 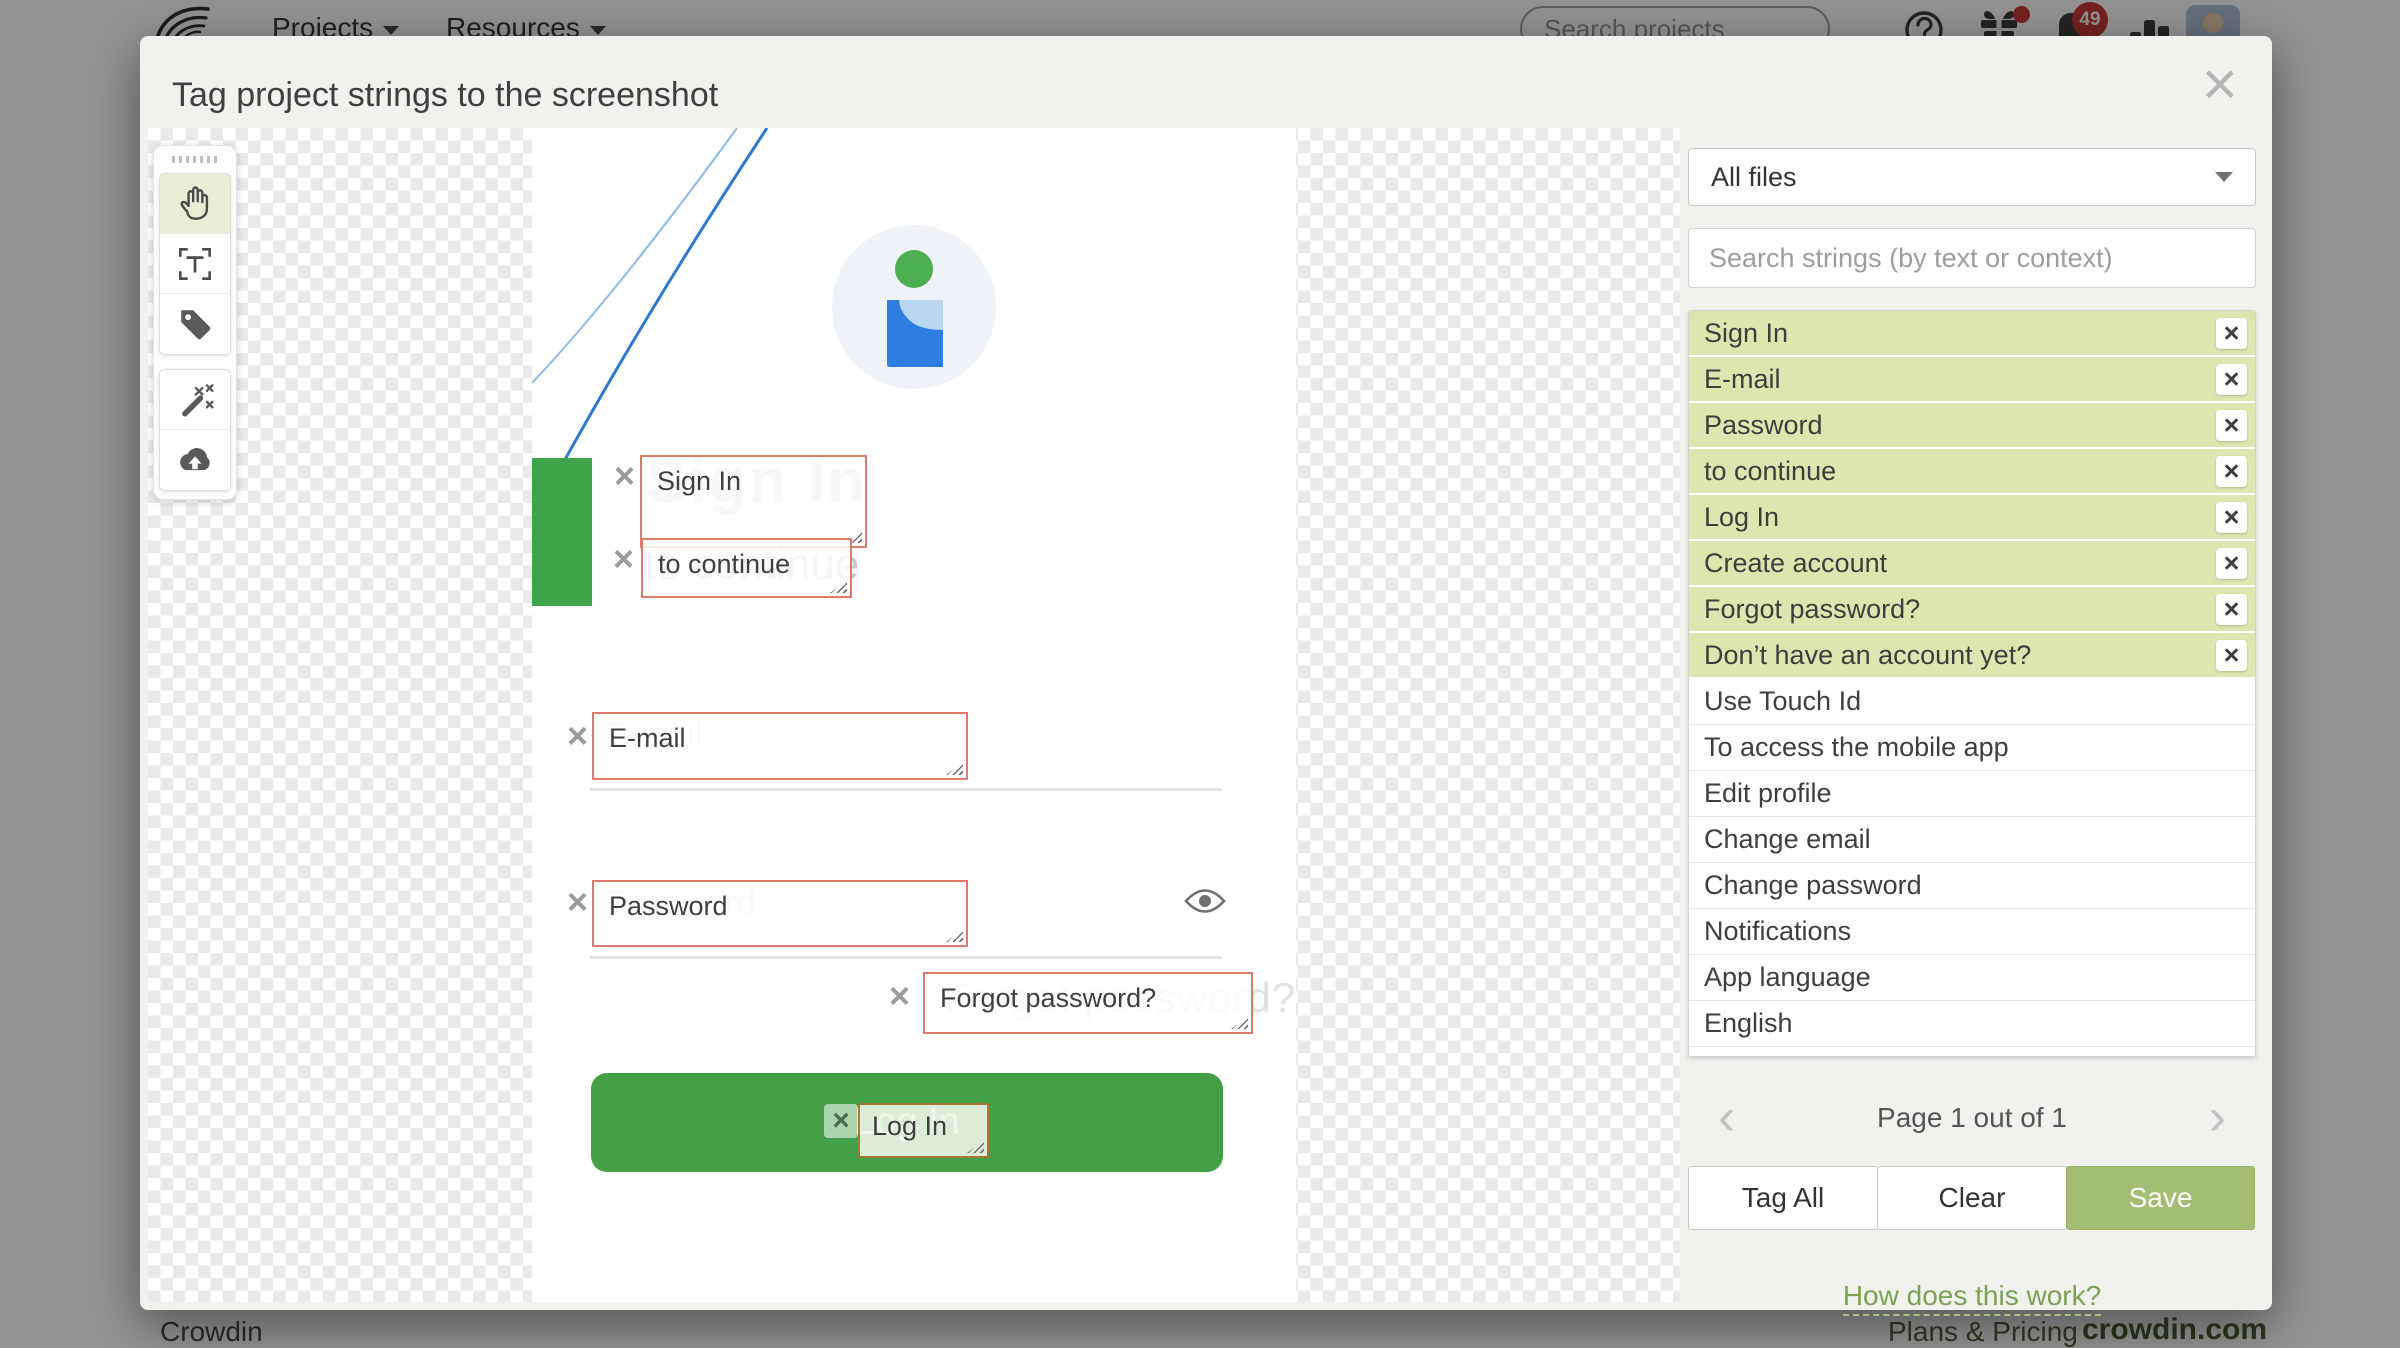 I want to click on upload-tool-button, so click(x=195, y=460).